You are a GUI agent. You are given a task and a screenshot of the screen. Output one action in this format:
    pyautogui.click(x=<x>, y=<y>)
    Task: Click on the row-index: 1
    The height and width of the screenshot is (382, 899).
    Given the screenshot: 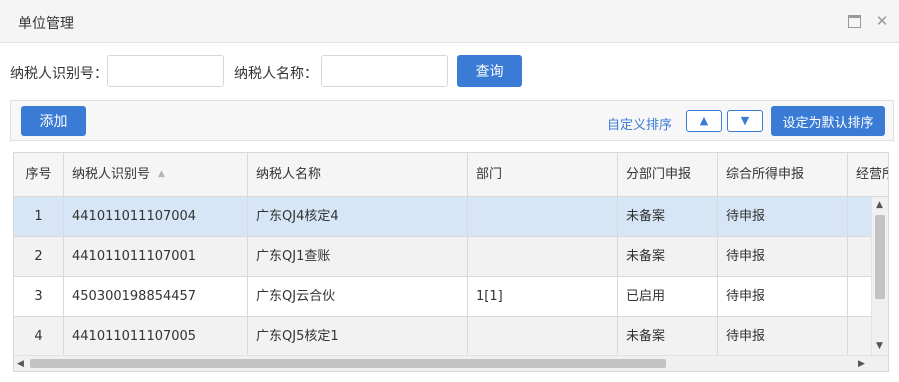 What is the action you would take?
    pyautogui.click(x=39, y=216)
    